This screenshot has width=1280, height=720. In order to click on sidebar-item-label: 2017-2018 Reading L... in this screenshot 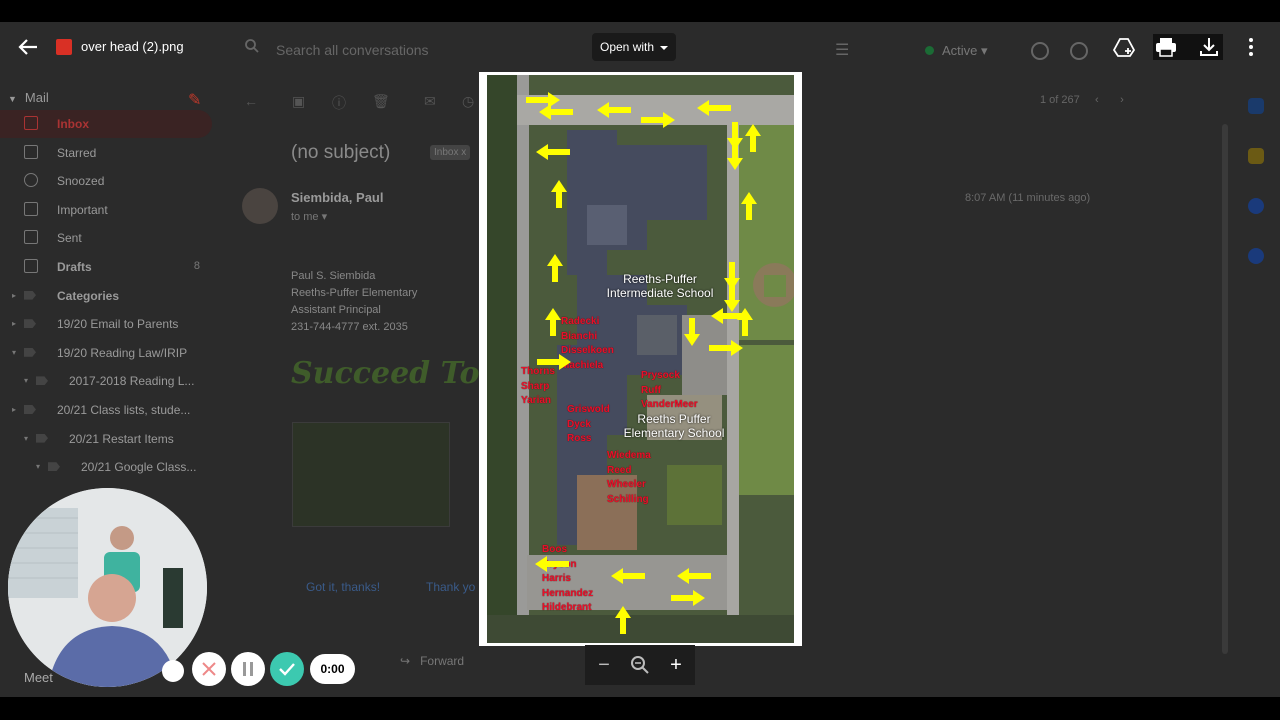, I will do `click(132, 381)`.